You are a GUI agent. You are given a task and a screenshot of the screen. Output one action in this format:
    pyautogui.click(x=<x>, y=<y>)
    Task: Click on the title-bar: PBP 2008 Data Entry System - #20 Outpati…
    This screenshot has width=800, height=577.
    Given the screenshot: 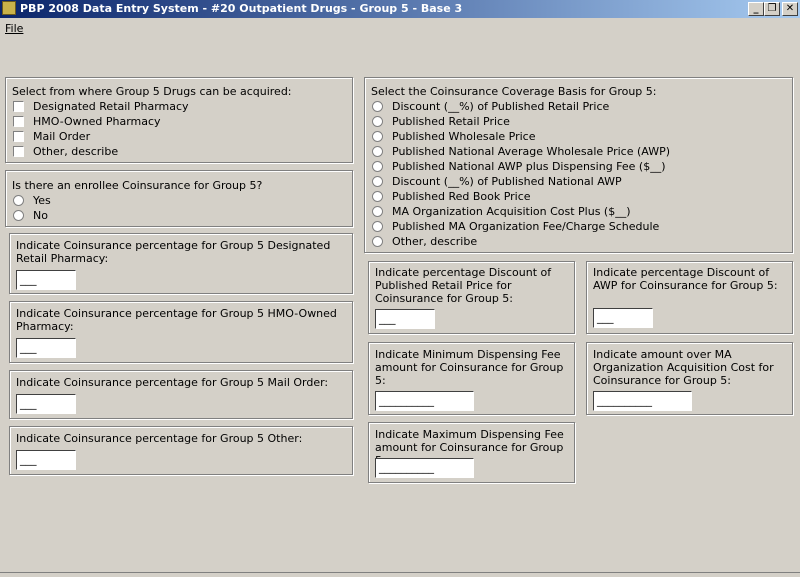 What is the action you would take?
    pyautogui.click(x=400, y=9)
    